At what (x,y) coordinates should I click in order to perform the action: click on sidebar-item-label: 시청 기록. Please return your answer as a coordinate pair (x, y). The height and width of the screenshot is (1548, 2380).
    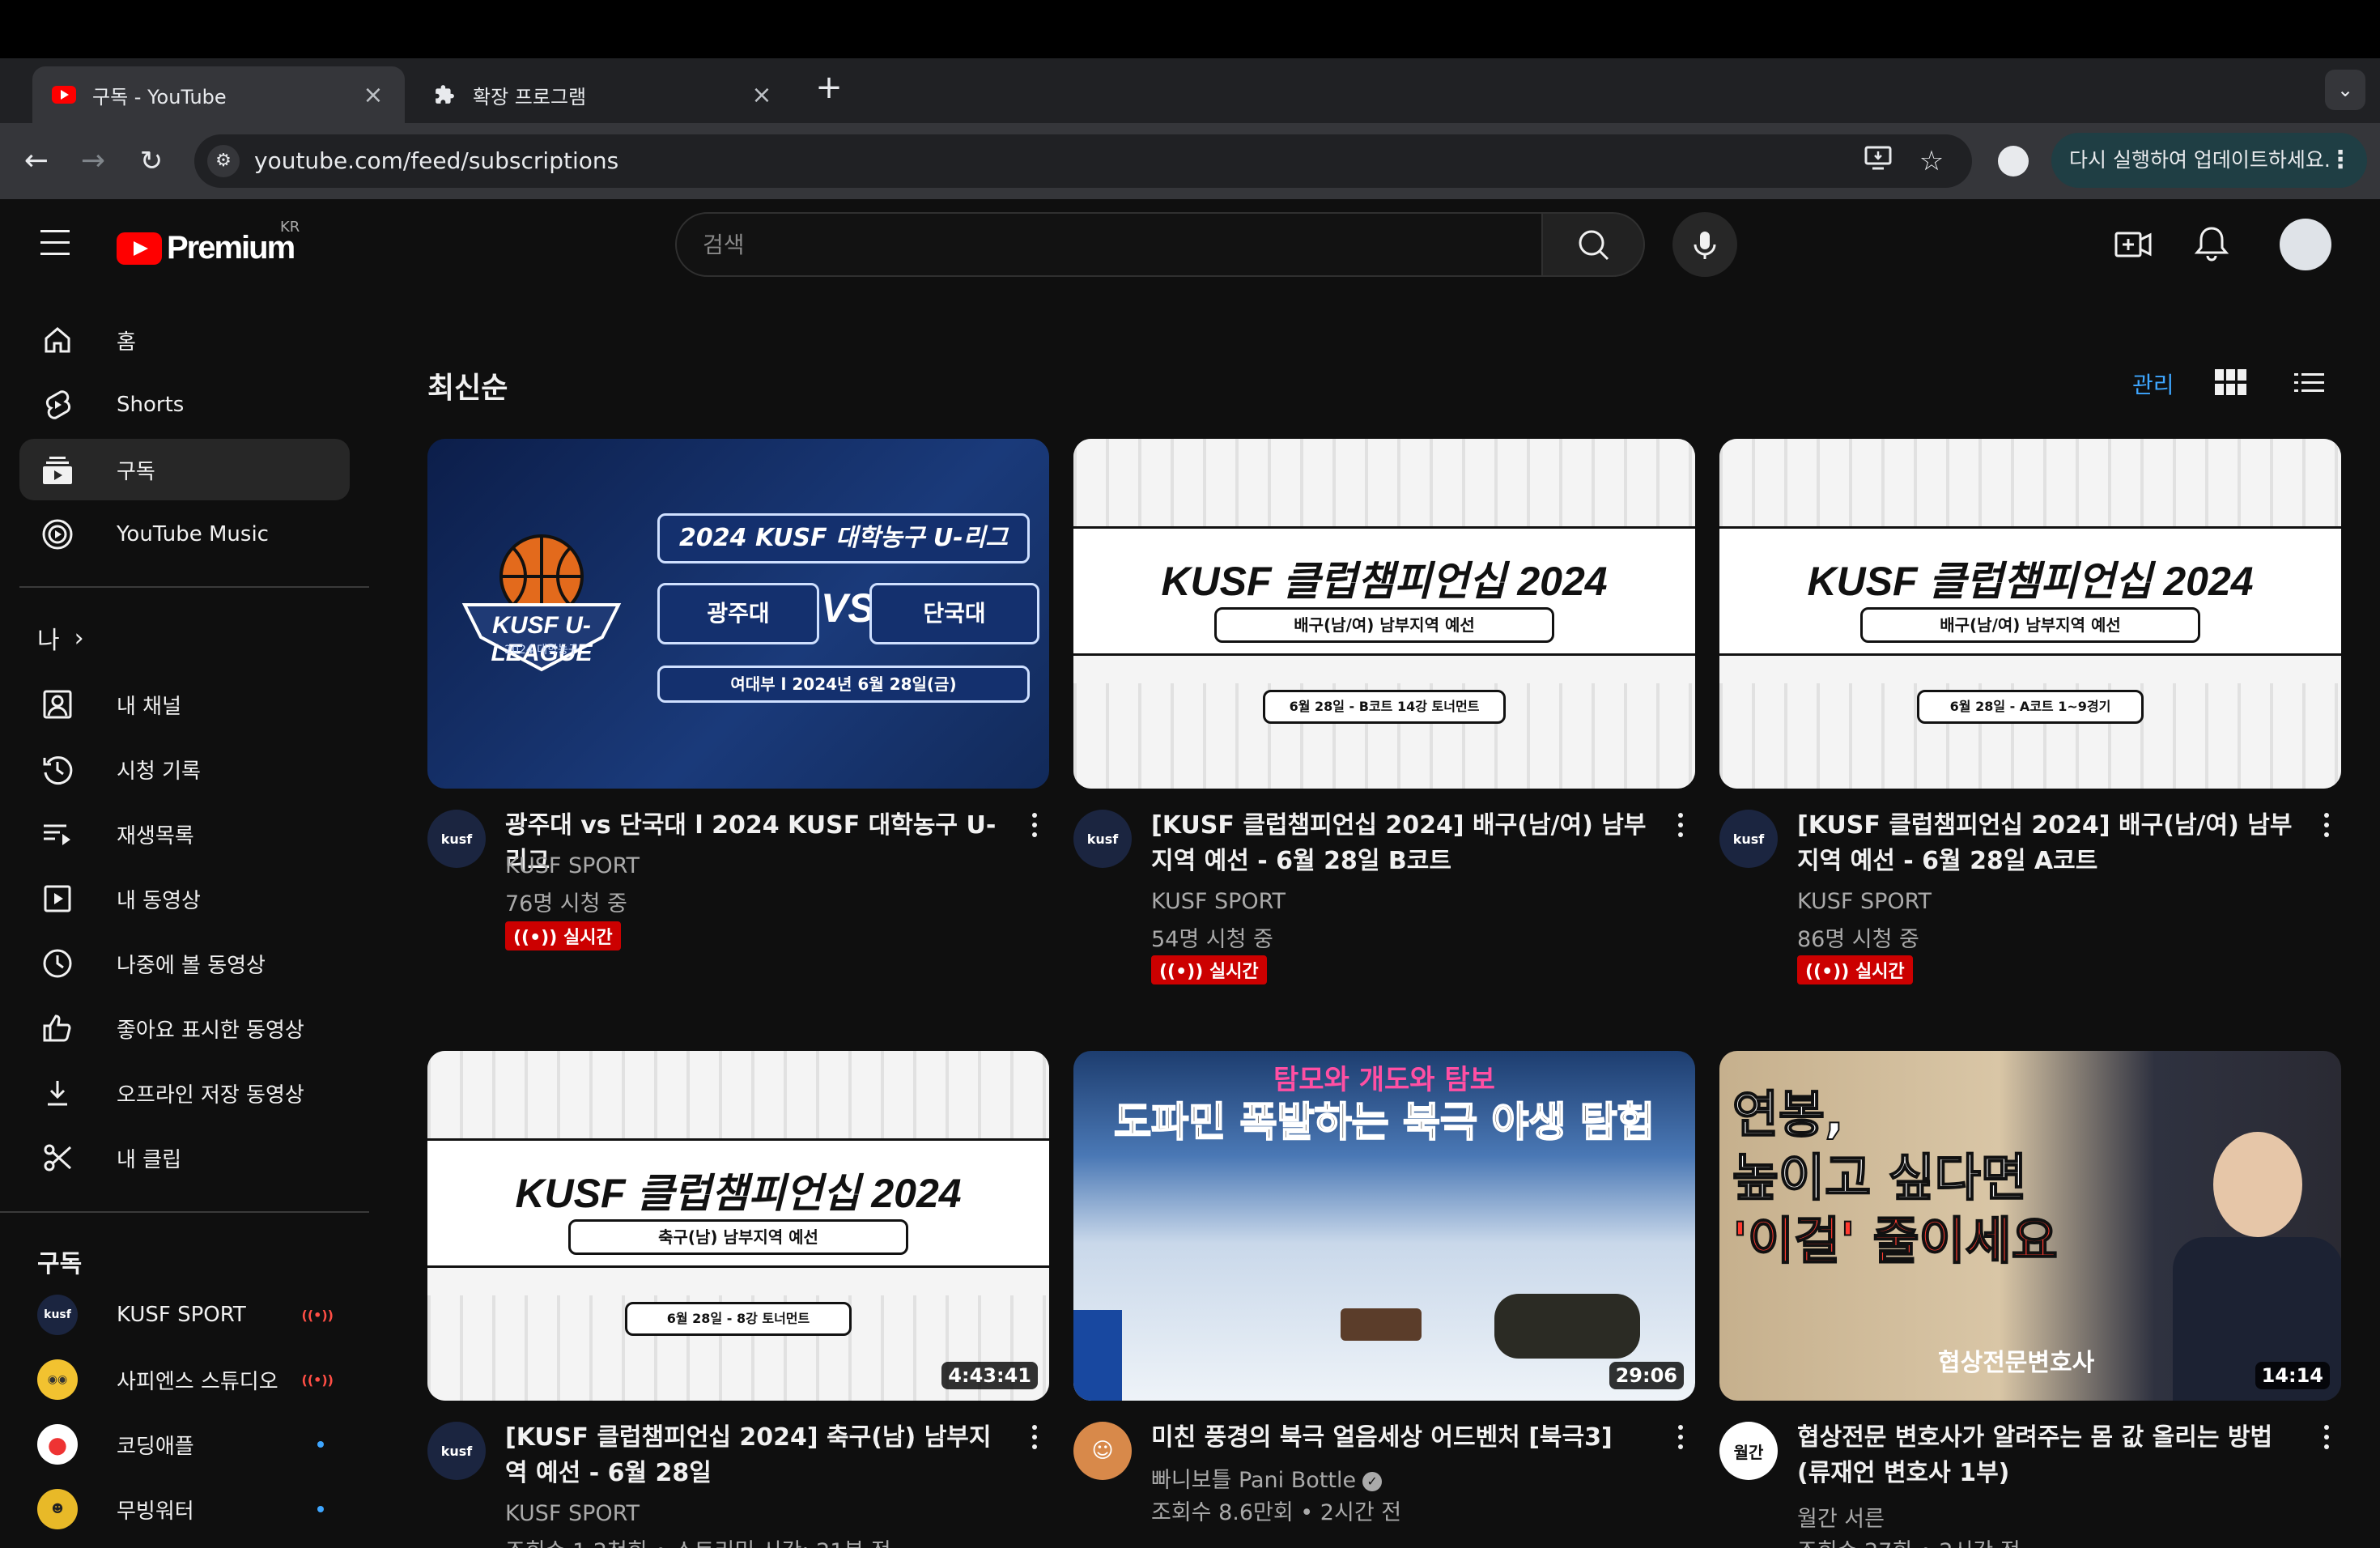
    Looking at the image, I should click on (159, 771).